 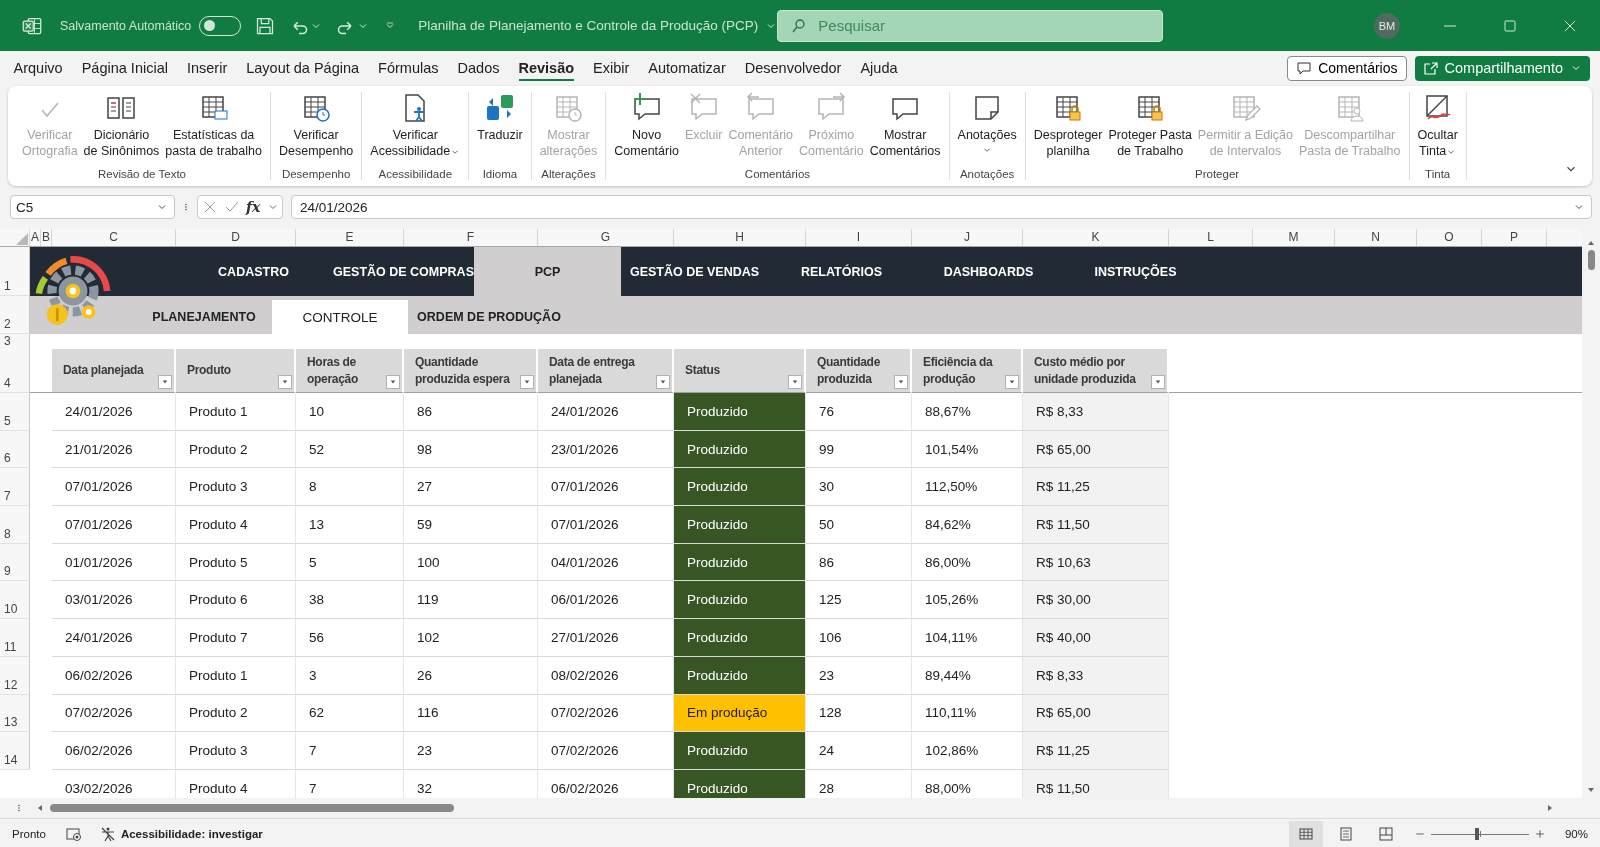 What do you see at coordinates (1068, 125) in the screenshot?
I see `ribbon-button: Desproteger planilha` at bounding box center [1068, 125].